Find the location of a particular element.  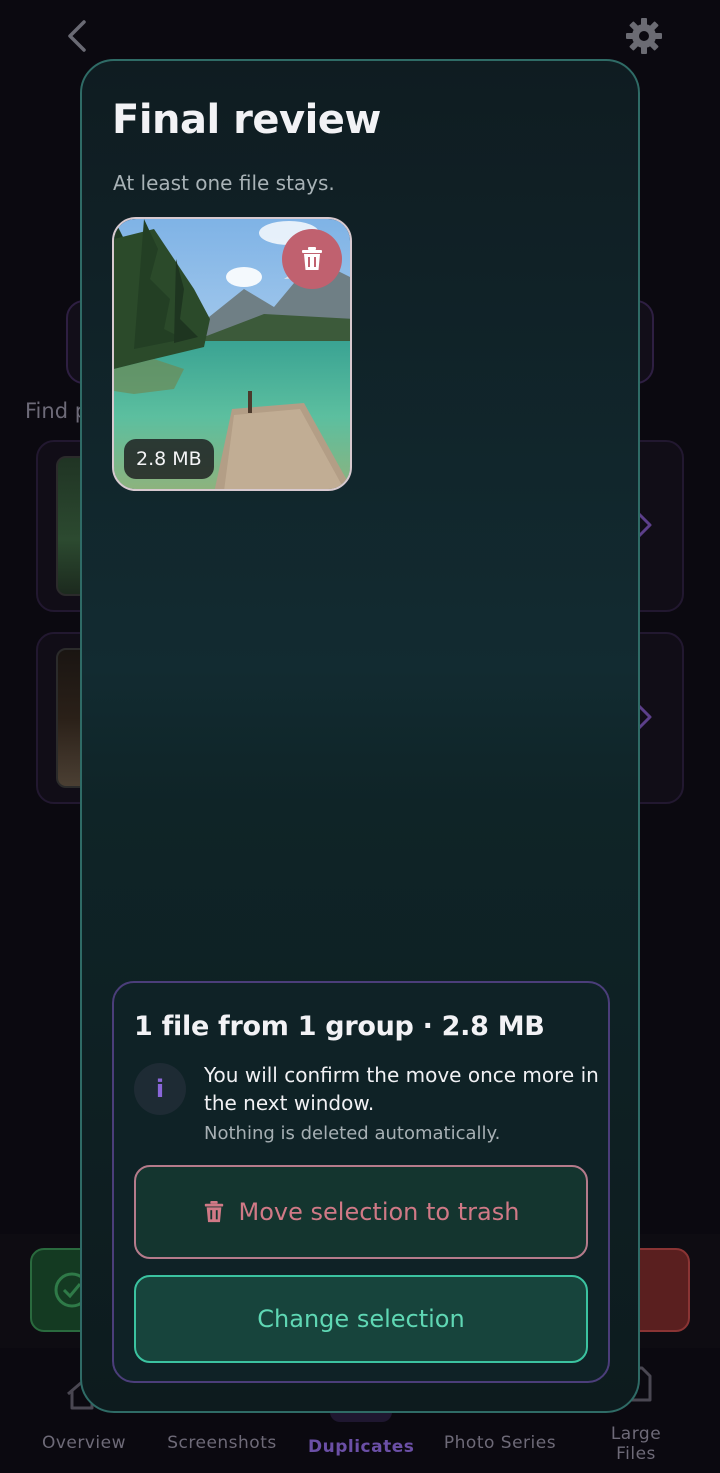

dialog-title: Final review is located at coordinates (246, 120).